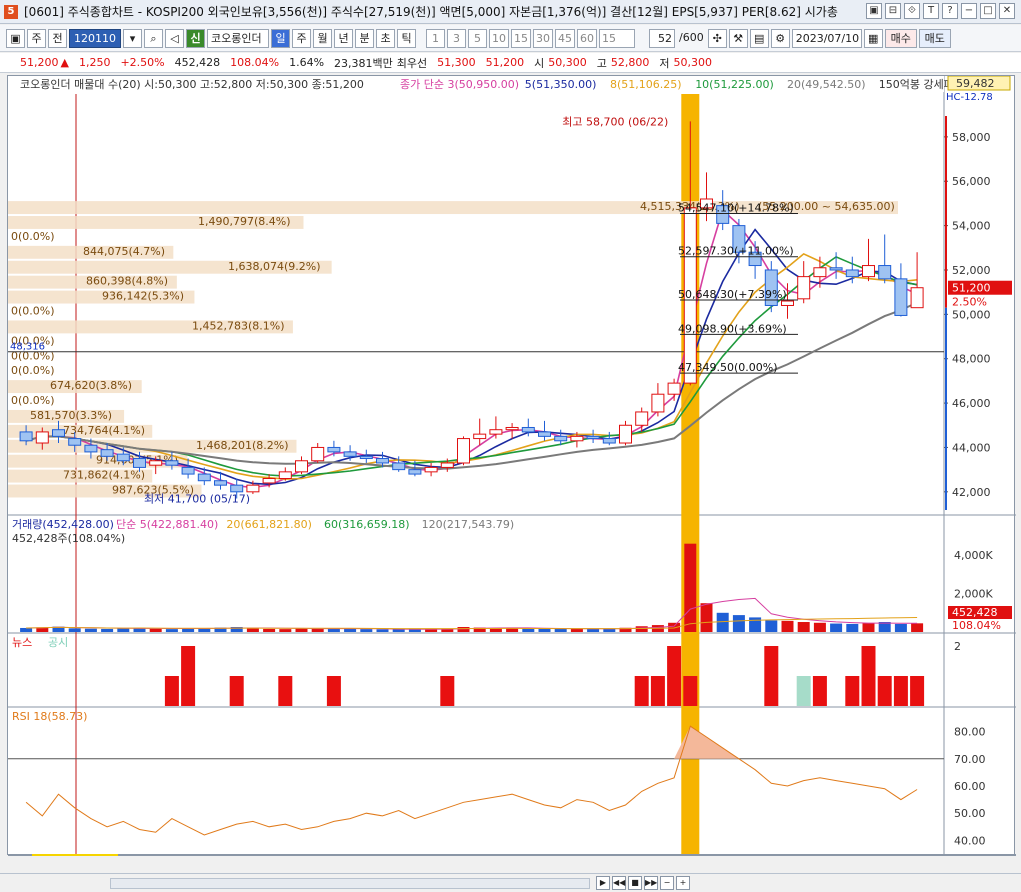 The image size is (1021, 892). What do you see at coordinates (971, 314) in the screenshot?
I see `price-tick-label: 50,000` at bounding box center [971, 314].